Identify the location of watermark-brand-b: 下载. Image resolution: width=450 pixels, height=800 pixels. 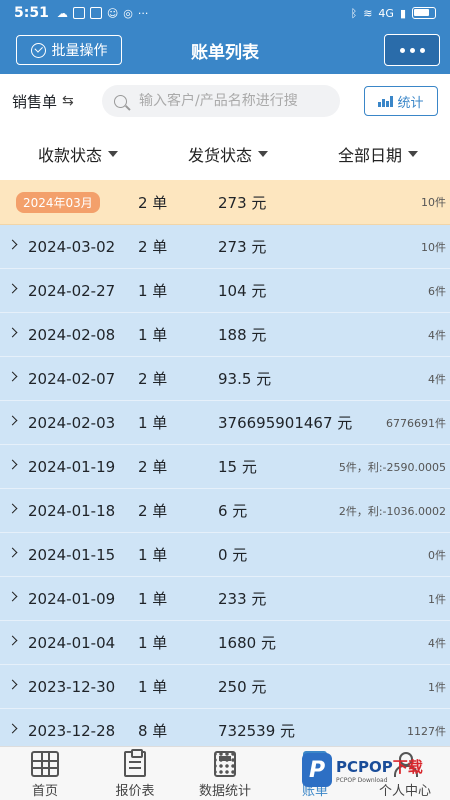
(407, 767).